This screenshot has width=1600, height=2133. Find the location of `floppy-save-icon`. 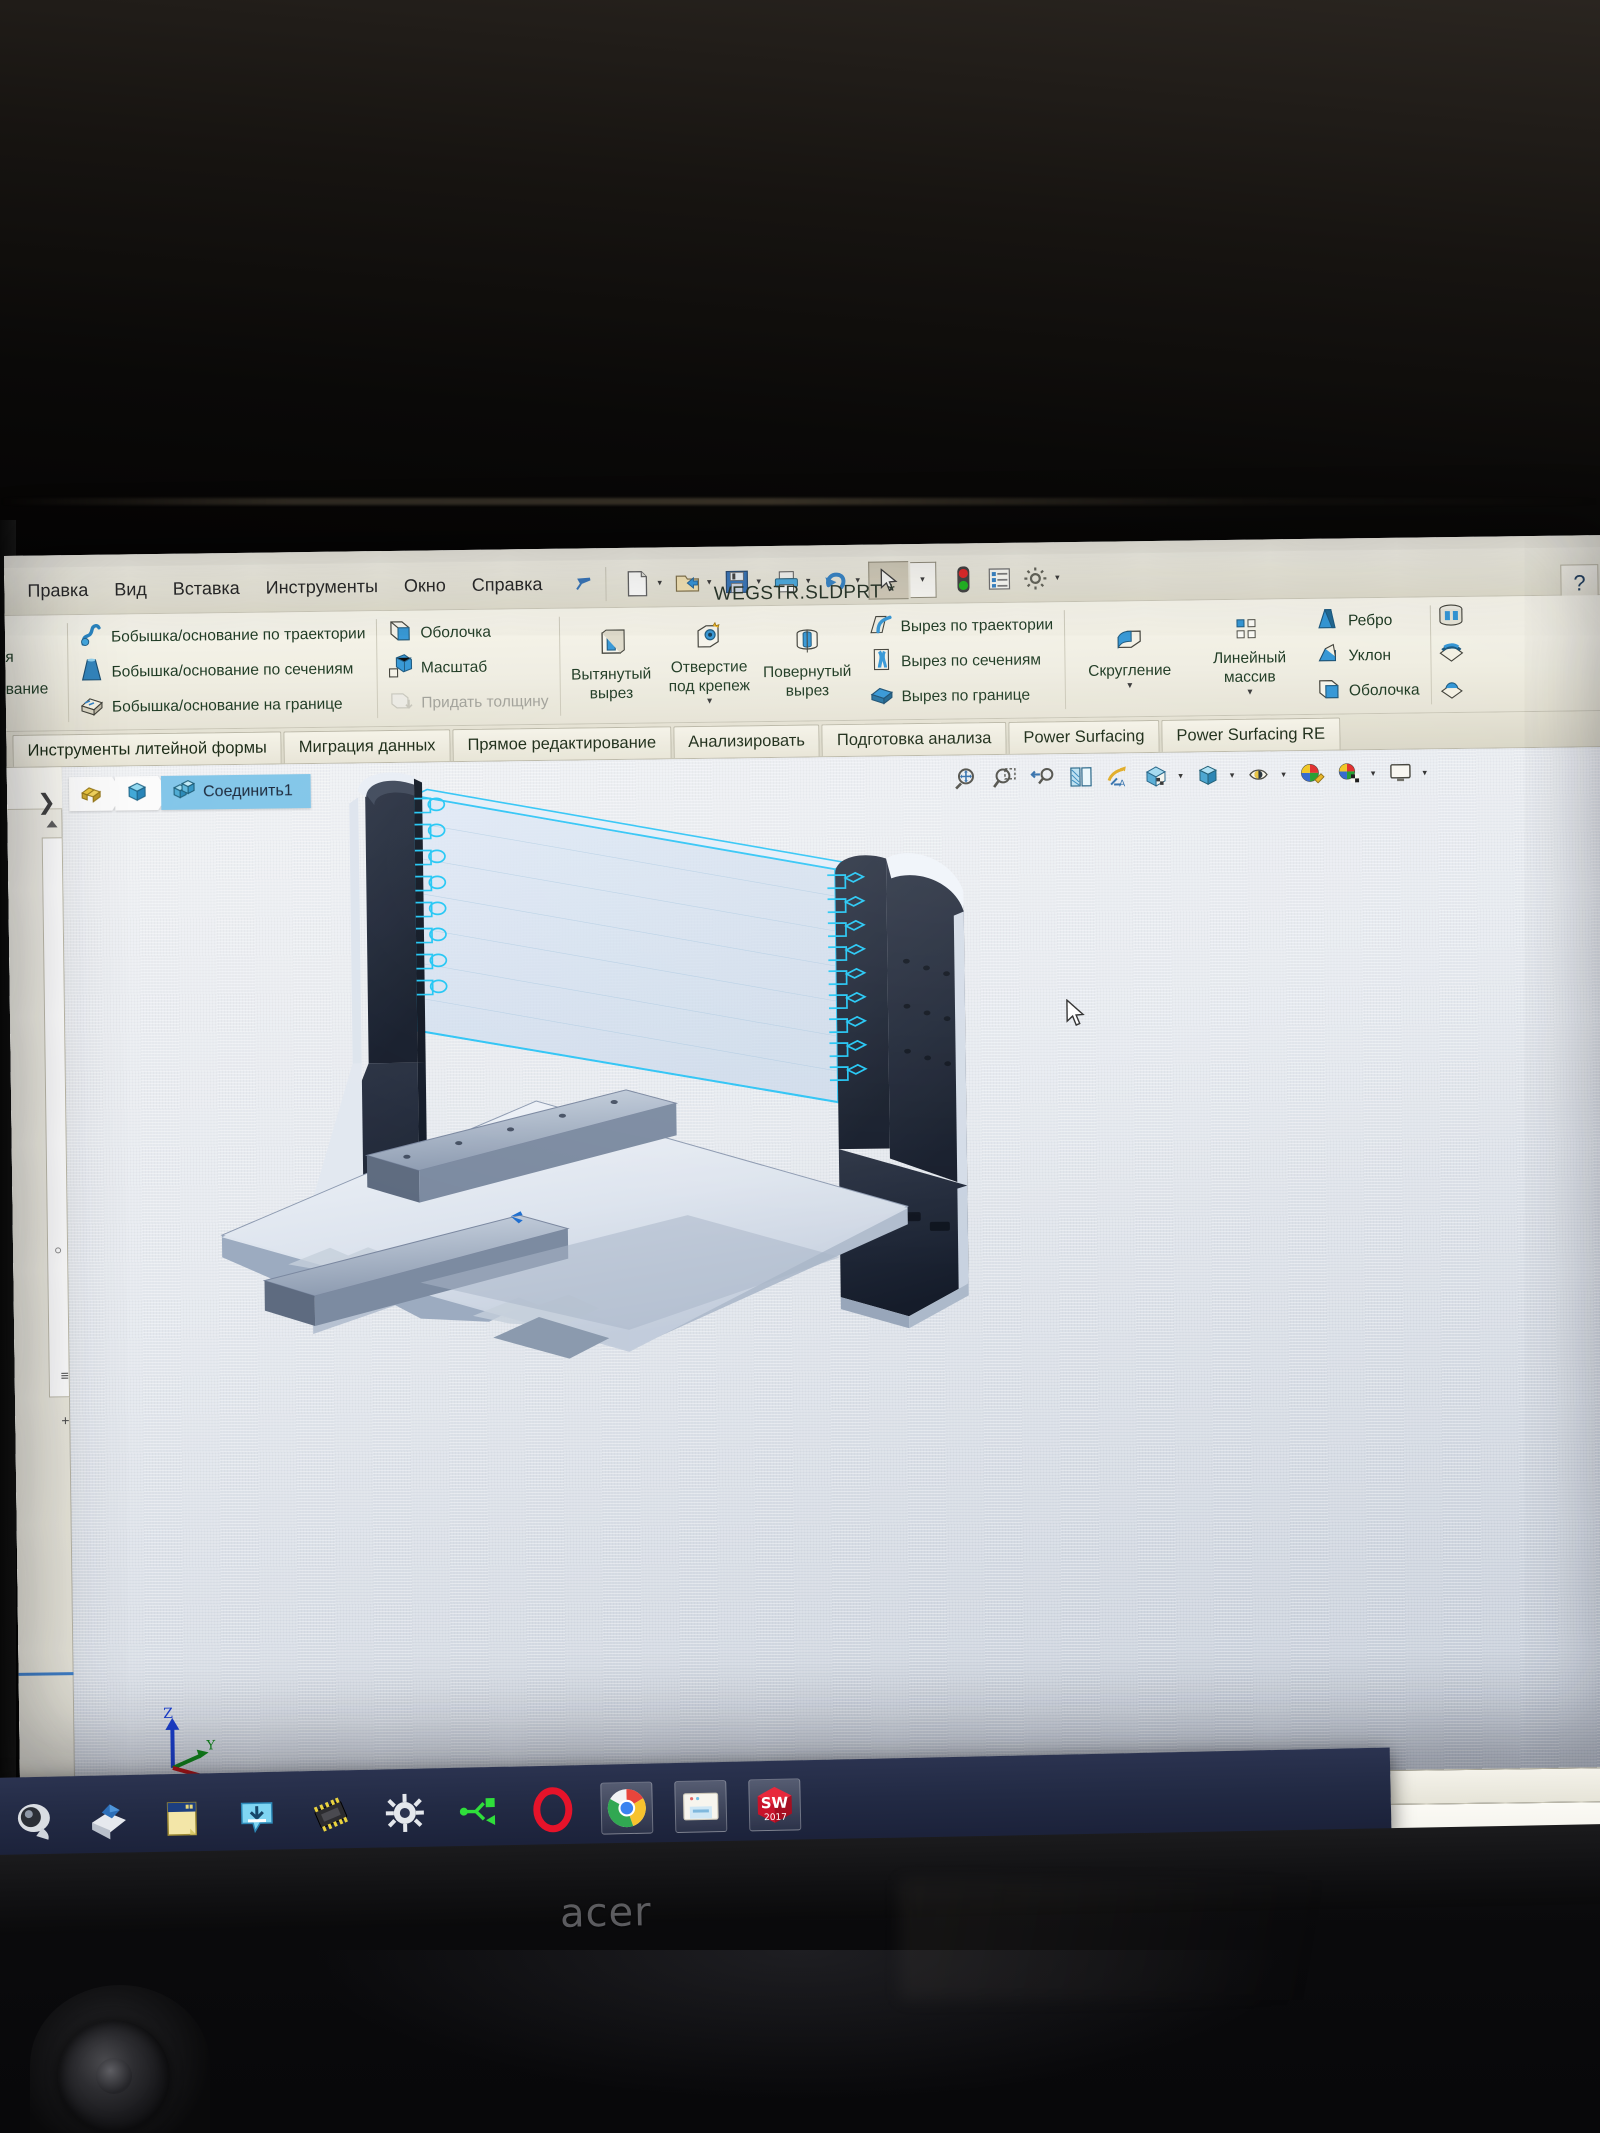

floppy-save-icon is located at coordinates (736, 582).